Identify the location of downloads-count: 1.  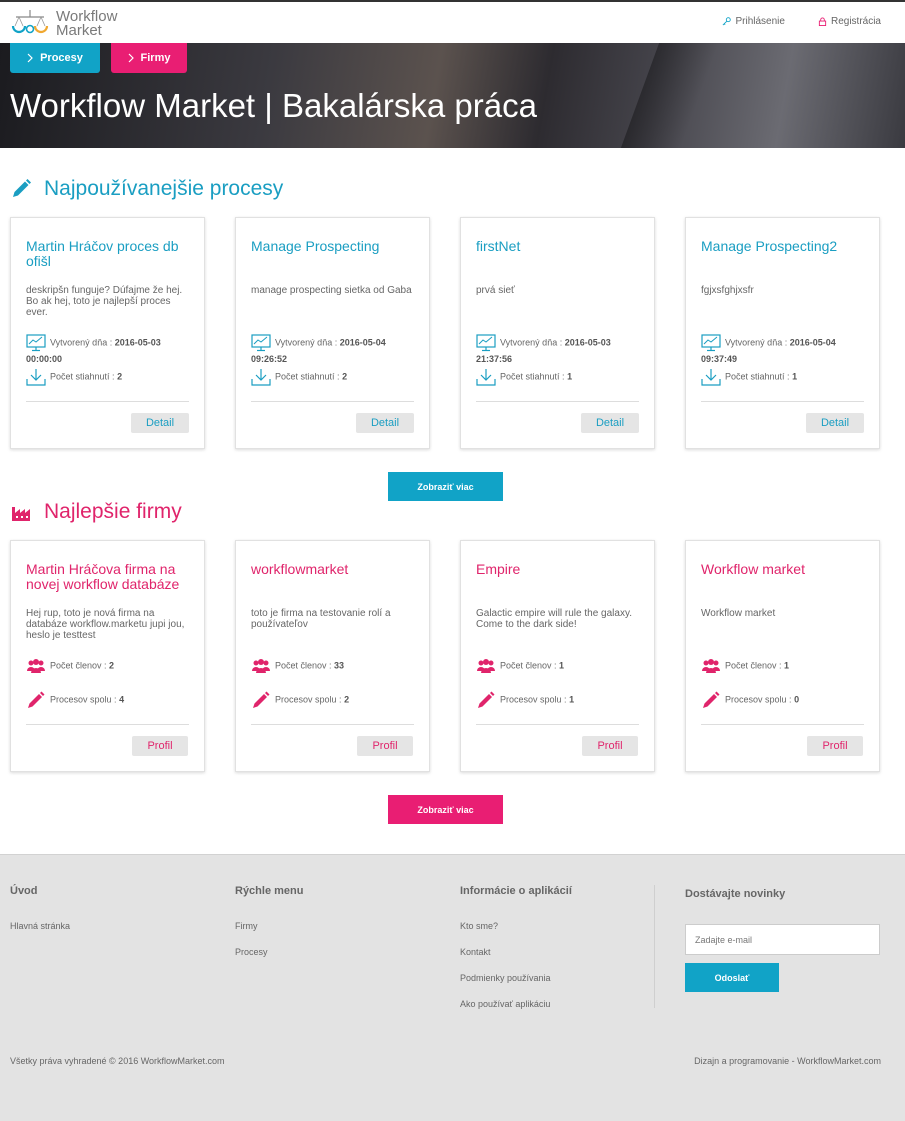
(570, 376).